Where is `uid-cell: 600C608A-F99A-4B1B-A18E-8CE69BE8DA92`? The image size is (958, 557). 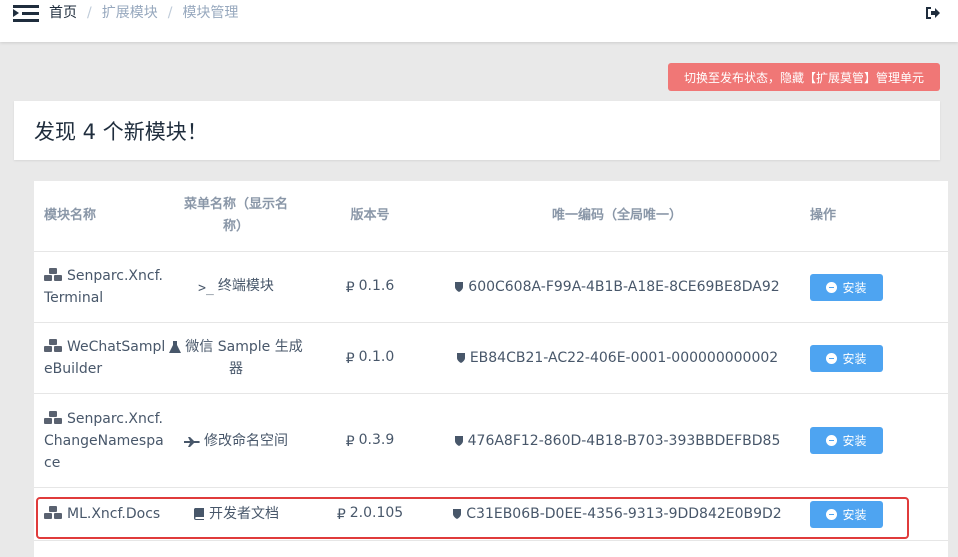 uid-cell: 600C608A-F99A-4B1B-A18E-8CE69BE8DA92 is located at coordinates (617, 287).